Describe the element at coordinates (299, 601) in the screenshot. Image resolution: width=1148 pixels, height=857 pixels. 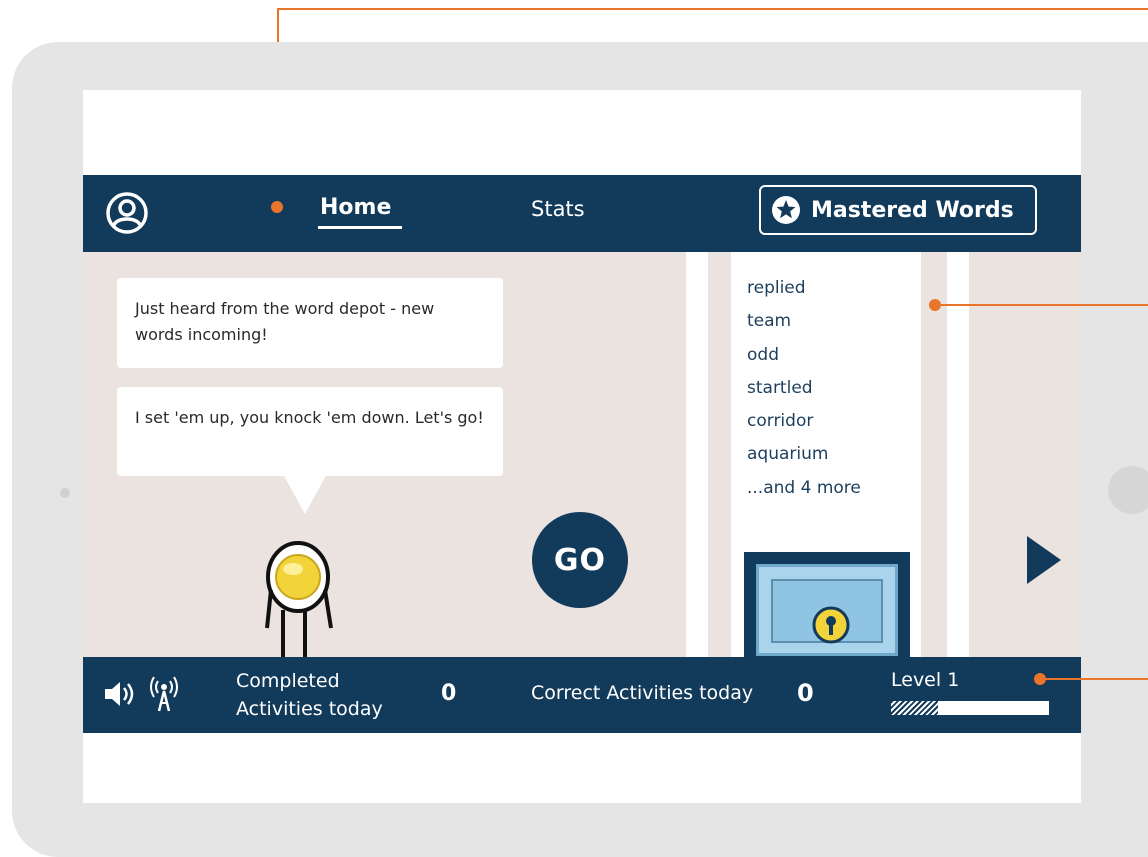
I see `character-mascot` at that location.